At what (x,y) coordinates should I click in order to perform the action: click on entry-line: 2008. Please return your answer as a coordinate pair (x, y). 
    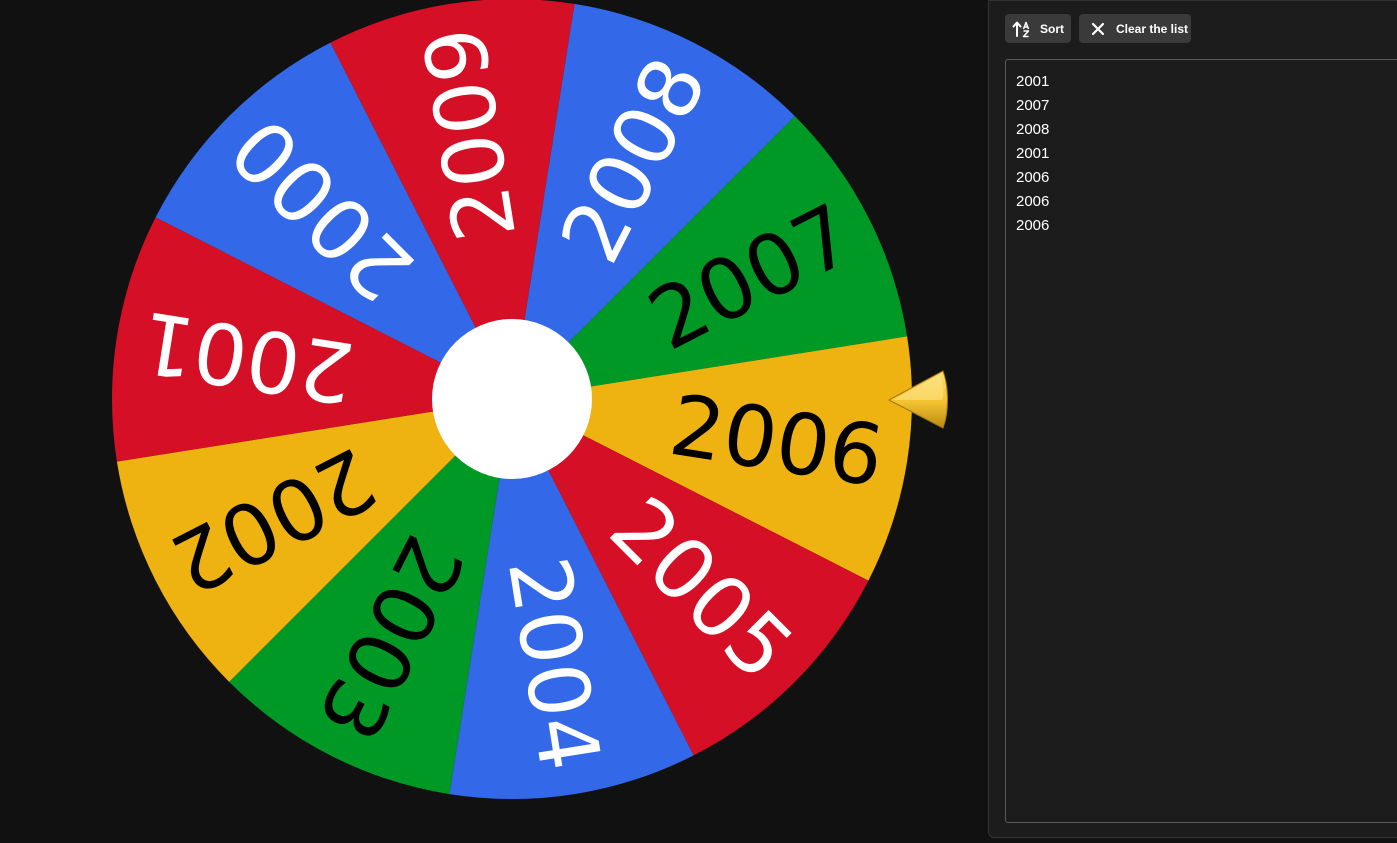
    Looking at the image, I should click on (1033, 129).